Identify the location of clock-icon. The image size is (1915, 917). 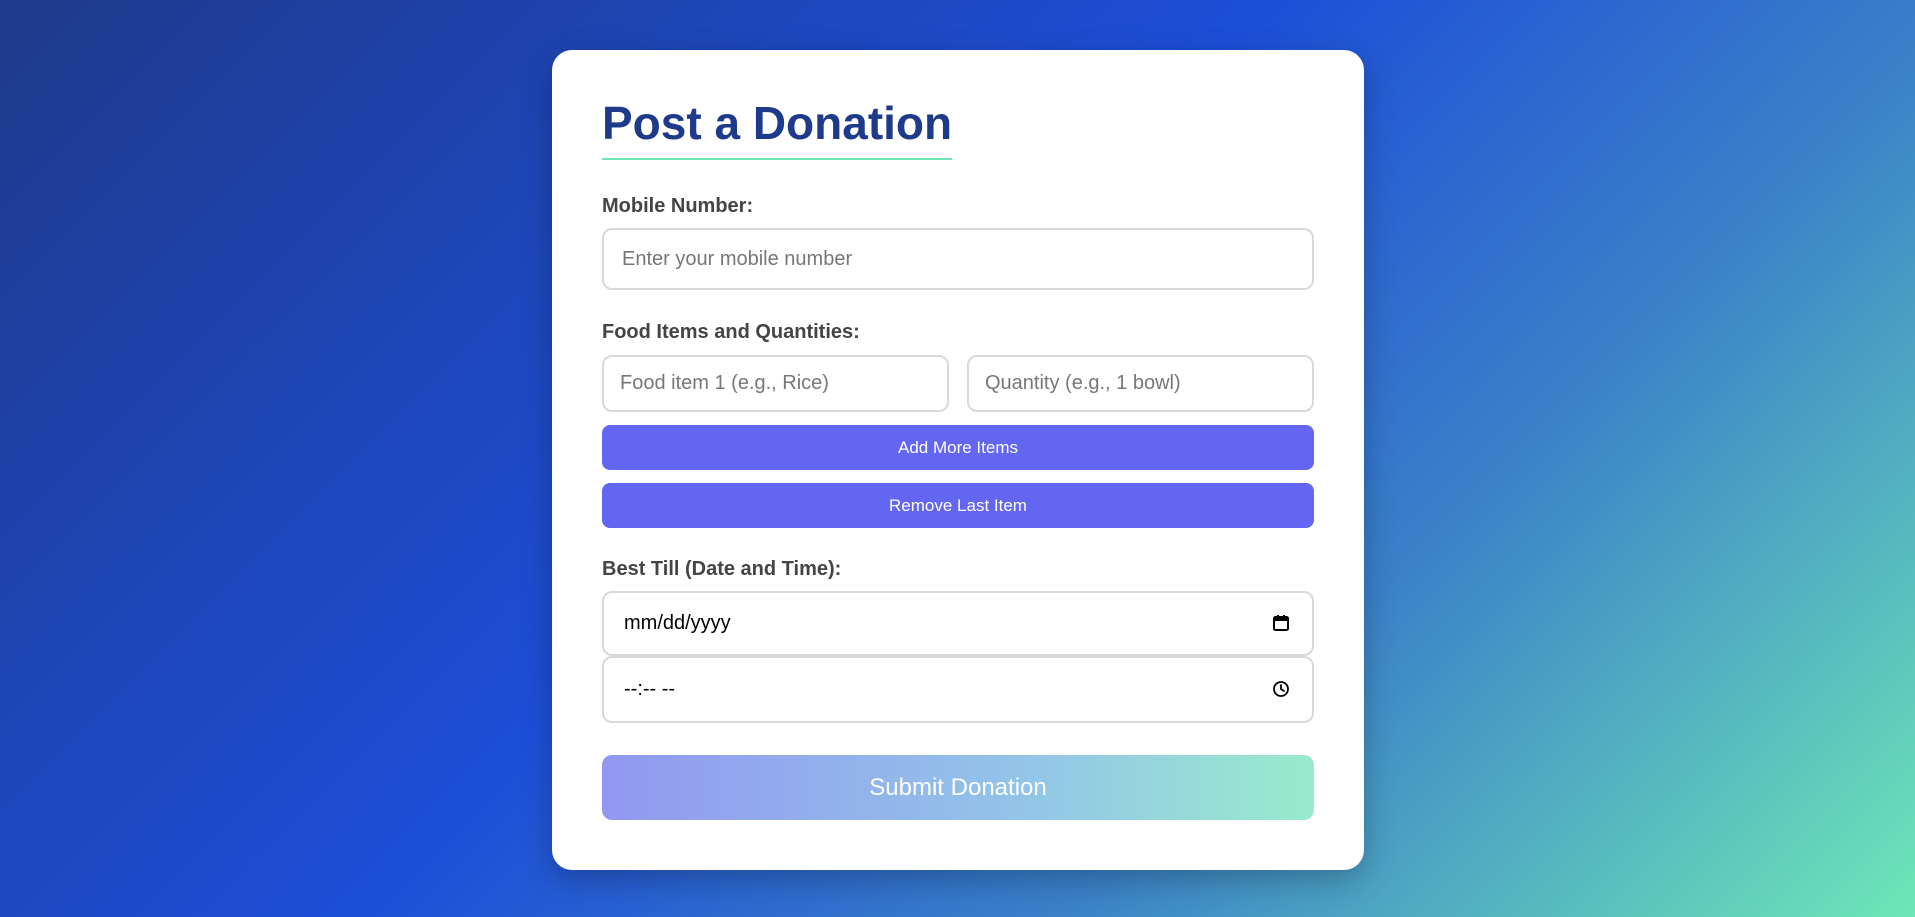
(1282, 690).